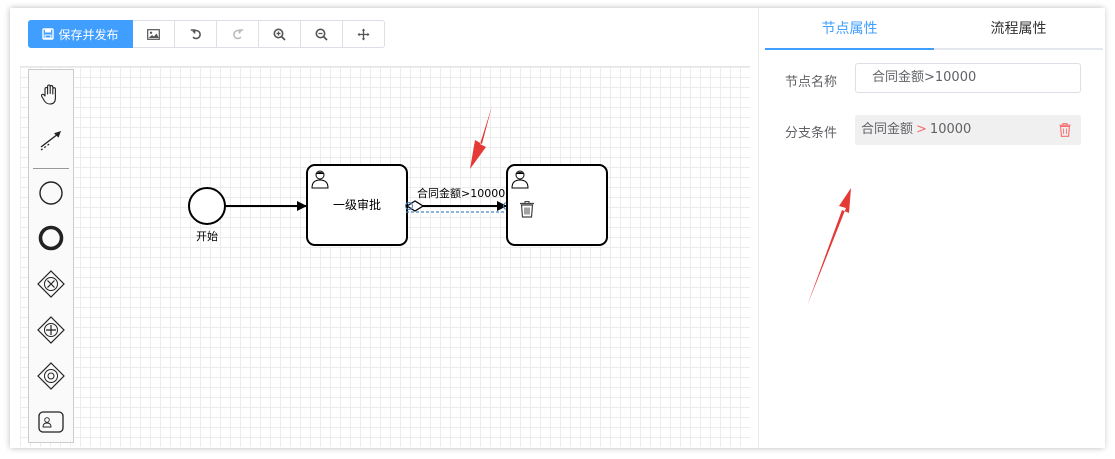  I want to click on save-publish-button: 保存并发布, so click(80, 34).